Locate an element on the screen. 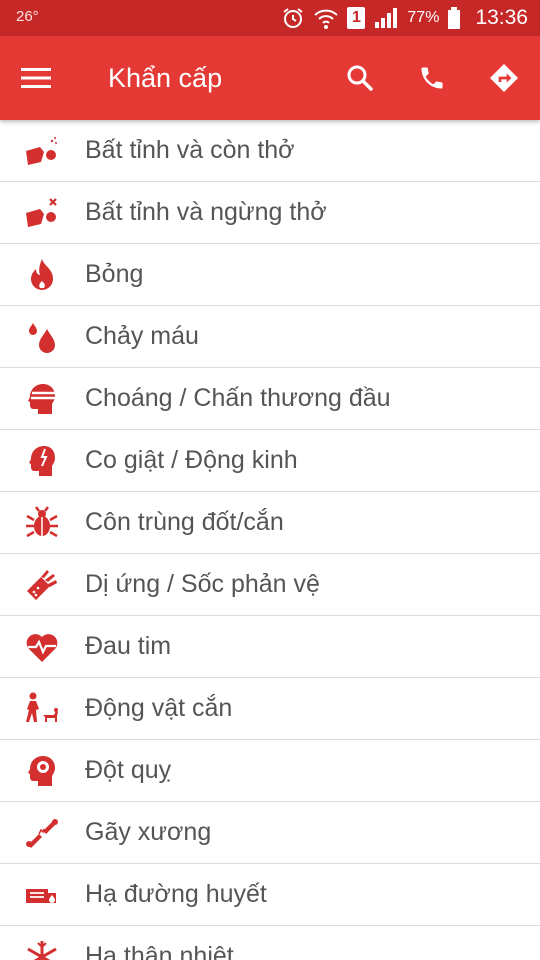 The image size is (540, 960). page-title: Khẩn cấp is located at coordinates (165, 78).